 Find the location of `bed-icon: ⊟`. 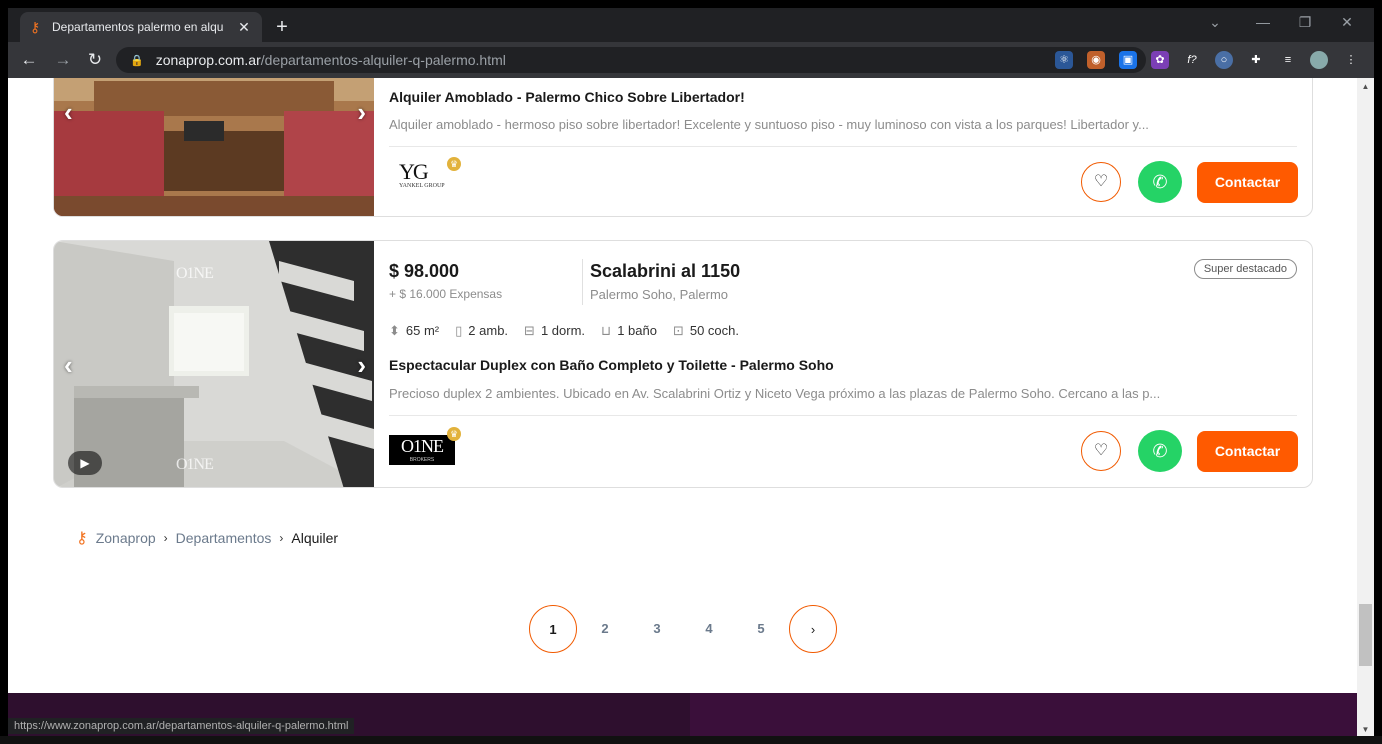

bed-icon: ⊟ is located at coordinates (529, 330).